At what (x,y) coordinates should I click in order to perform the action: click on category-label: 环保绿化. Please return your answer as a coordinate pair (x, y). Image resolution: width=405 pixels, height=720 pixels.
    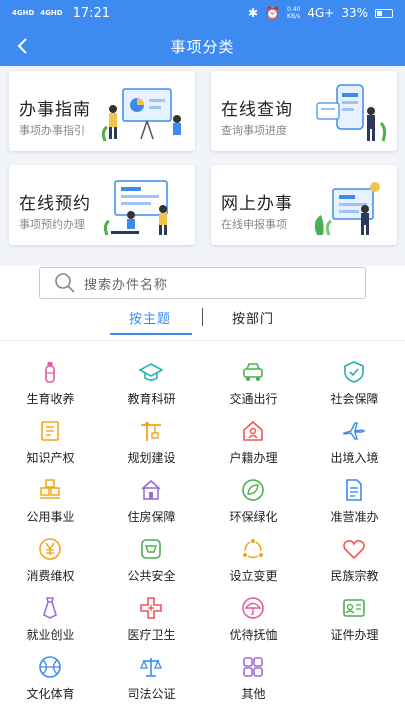
    Looking at the image, I should click on (253, 517).